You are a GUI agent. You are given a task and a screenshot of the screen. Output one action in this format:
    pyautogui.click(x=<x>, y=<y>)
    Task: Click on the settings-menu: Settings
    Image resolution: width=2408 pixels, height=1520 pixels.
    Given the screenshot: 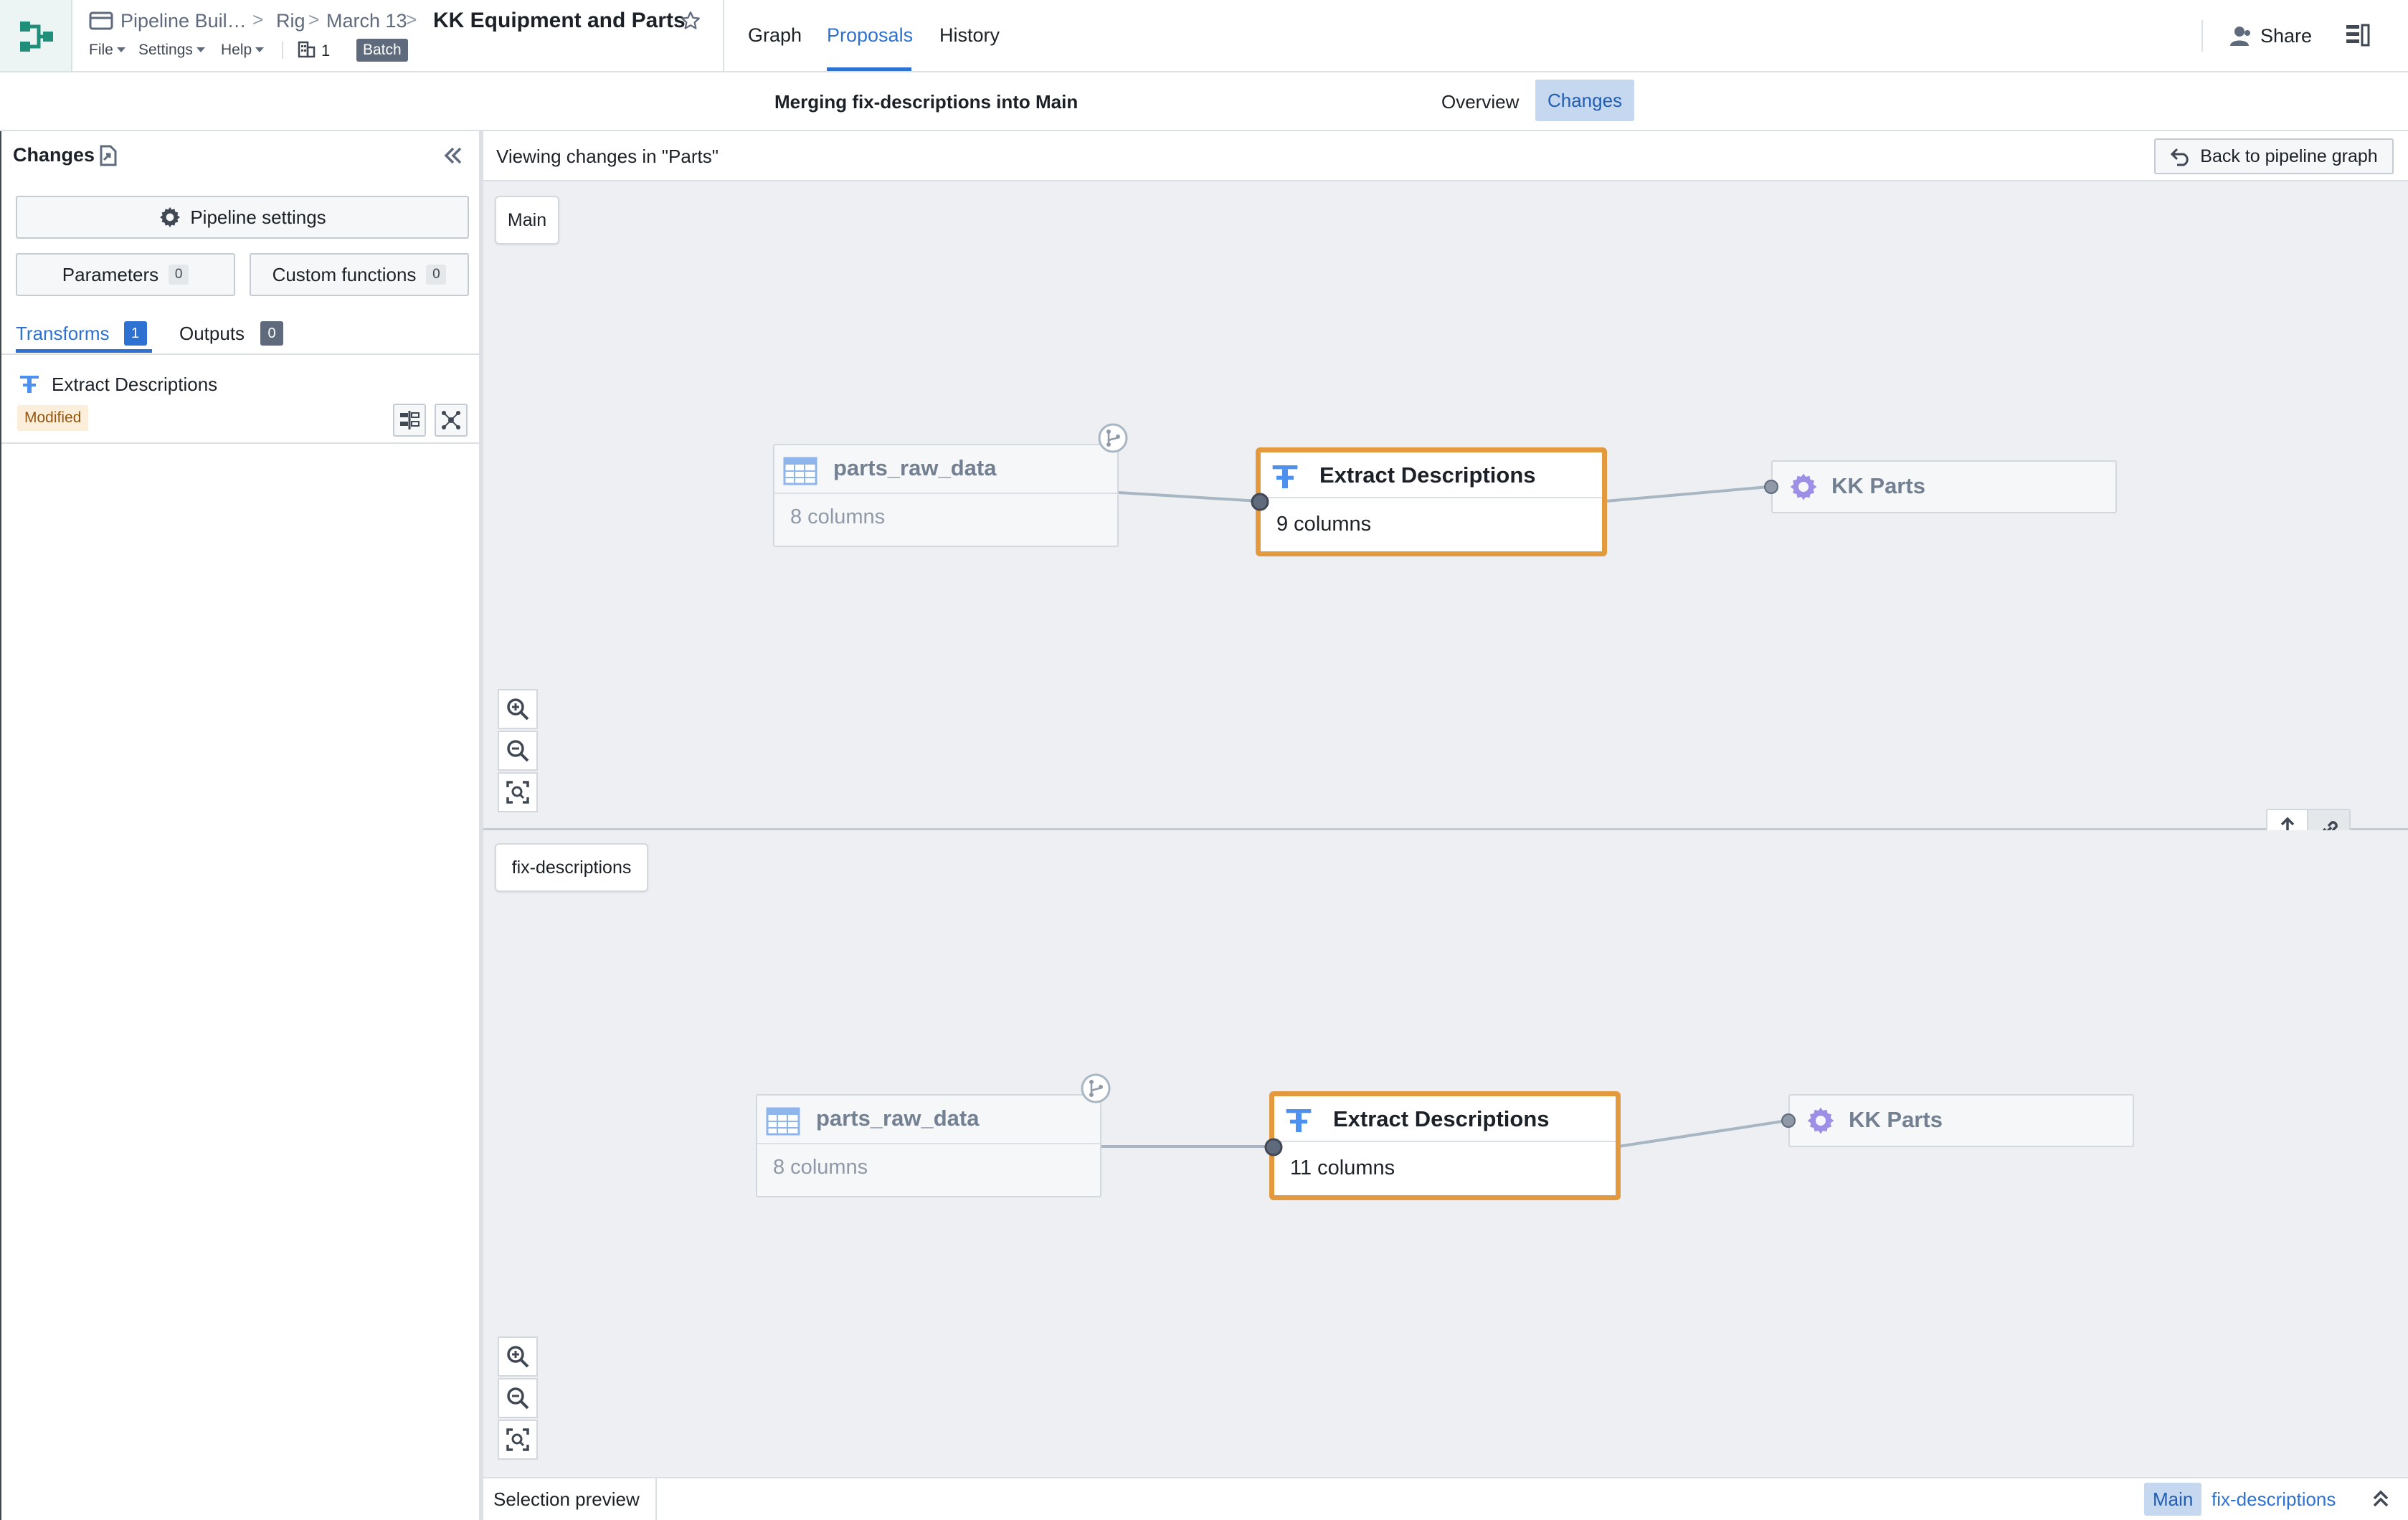 What is the action you would take?
    pyautogui.click(x=171, y=50)
    